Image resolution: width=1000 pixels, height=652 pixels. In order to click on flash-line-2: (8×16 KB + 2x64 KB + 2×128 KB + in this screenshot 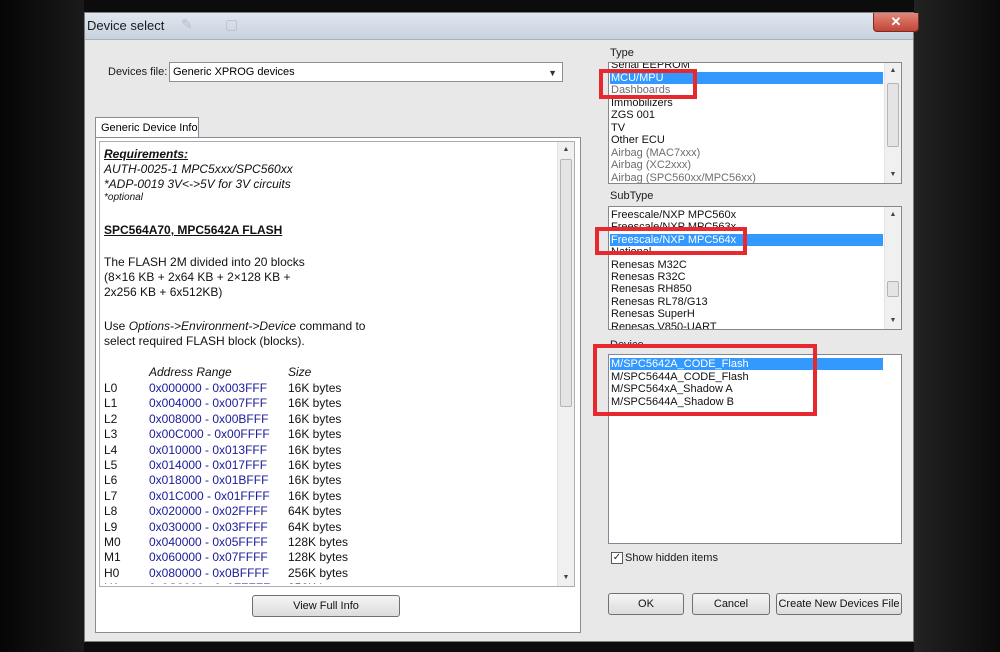, I will do `click(197, 277)`.